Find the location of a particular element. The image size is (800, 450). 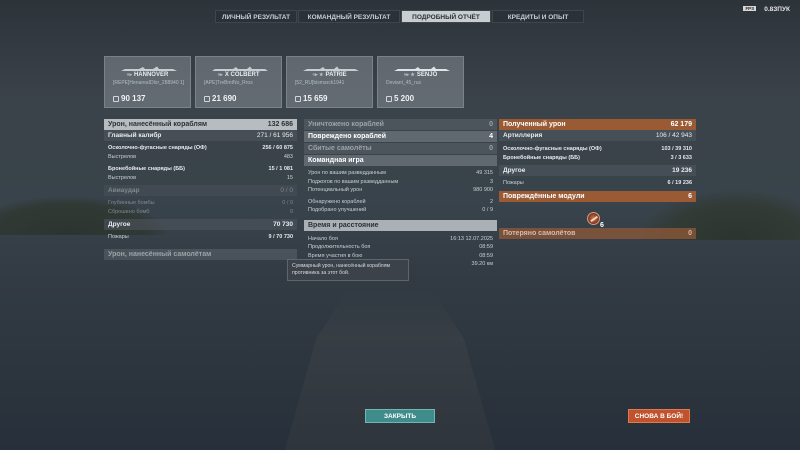

potential-damage-row: Потенциальный урон 980 900 is located at coordinates (400, 190).